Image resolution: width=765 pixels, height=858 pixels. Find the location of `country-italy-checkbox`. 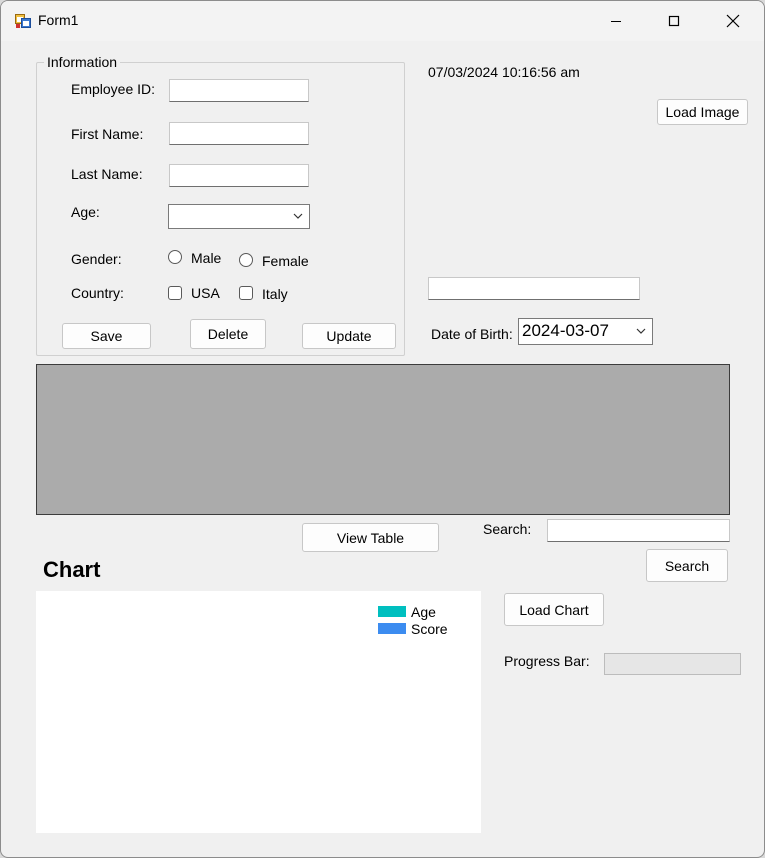

country-italy-checkbox is located at coordinates (246, 293).